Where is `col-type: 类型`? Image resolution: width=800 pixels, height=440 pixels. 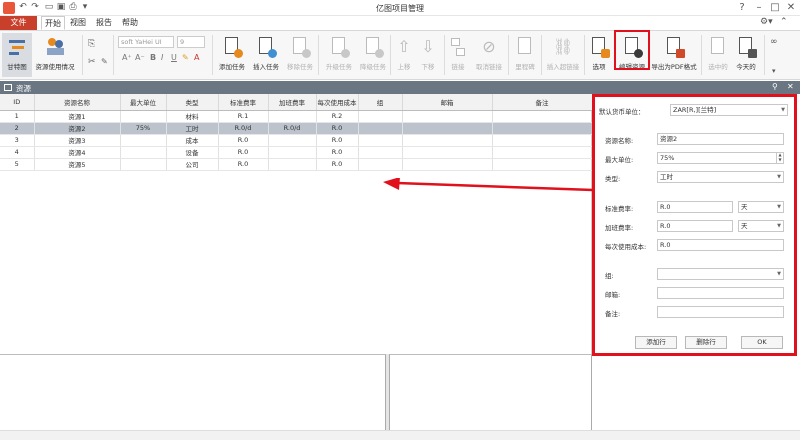 col-type: 类型 is located at coordinates (192, 102).